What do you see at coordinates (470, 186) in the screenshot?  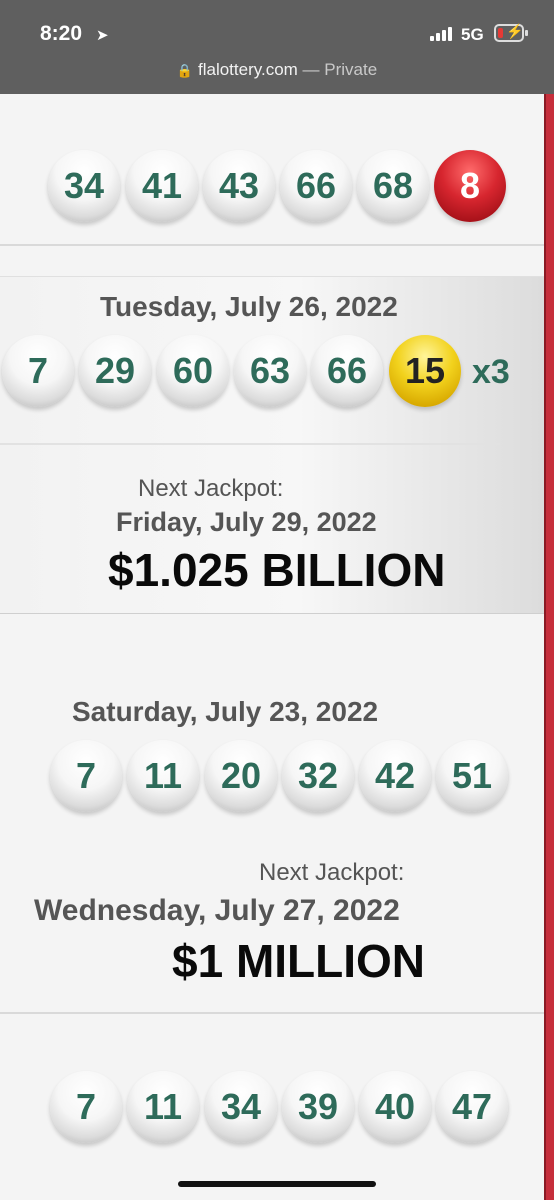 I see `mega-ball: 8` at bounding box center [470, 186].